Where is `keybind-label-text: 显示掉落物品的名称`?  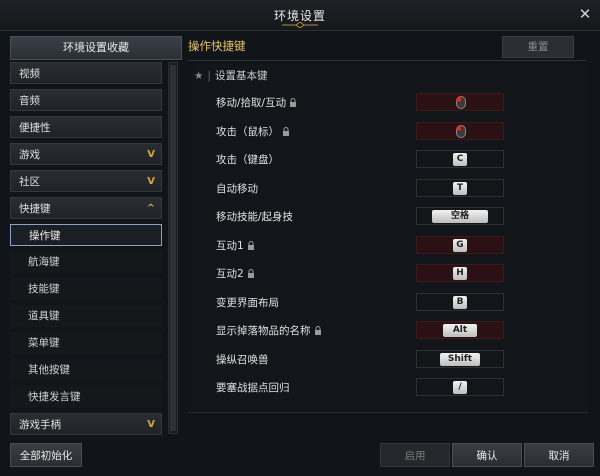
keybind-label-text: 显示掉落物品的名称 is located at coordinates (263, 331).